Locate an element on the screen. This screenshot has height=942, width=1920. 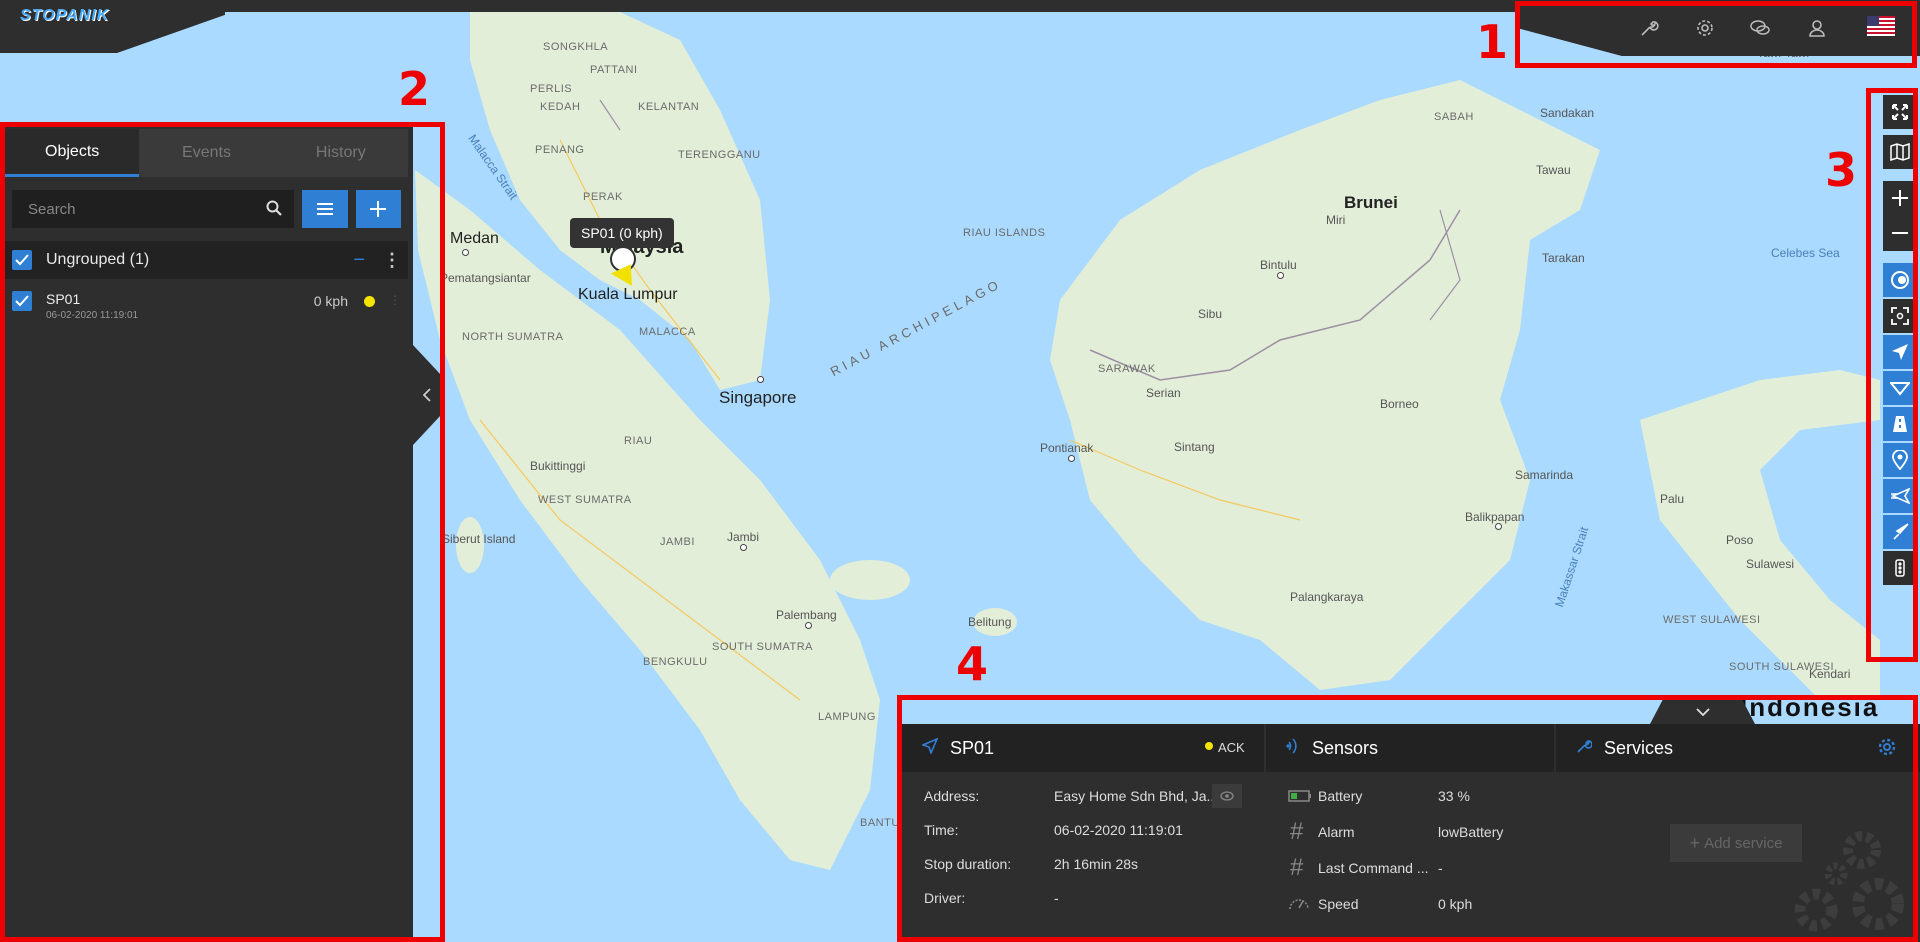
zoom-out-icon is located at coordinates (1900, 233).